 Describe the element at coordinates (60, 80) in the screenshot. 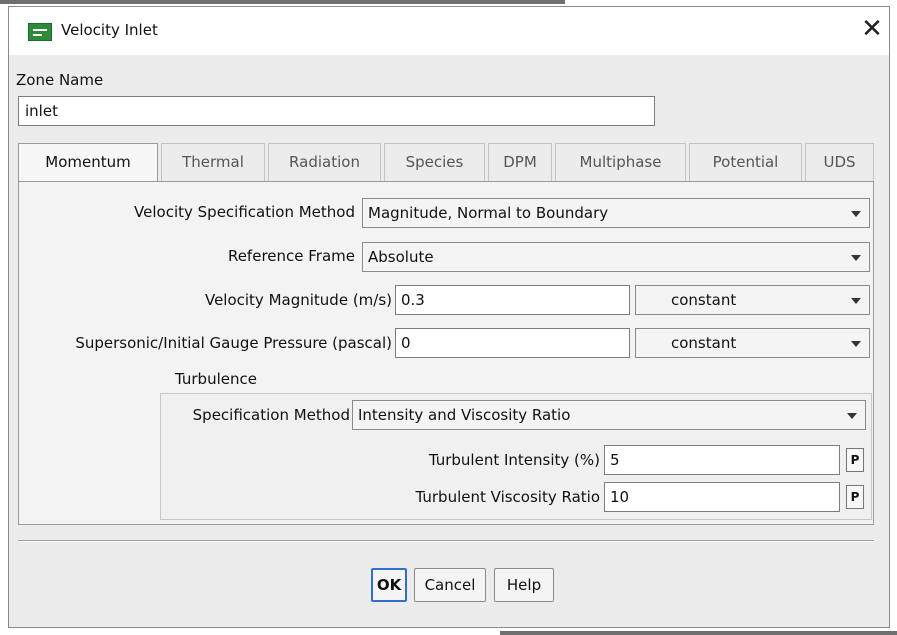

I see `zone-name-label: Zone Name` at that location.